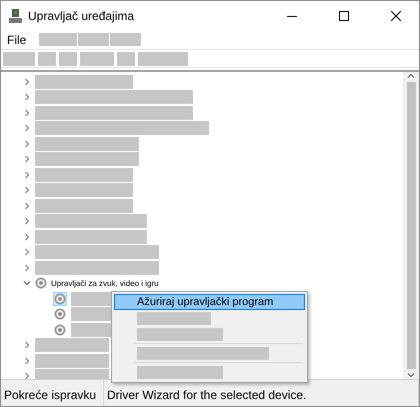 Image resolution: width=420 pixels, height=407 pixels. I want to click on scroll-up-icon, so click(411, 76).